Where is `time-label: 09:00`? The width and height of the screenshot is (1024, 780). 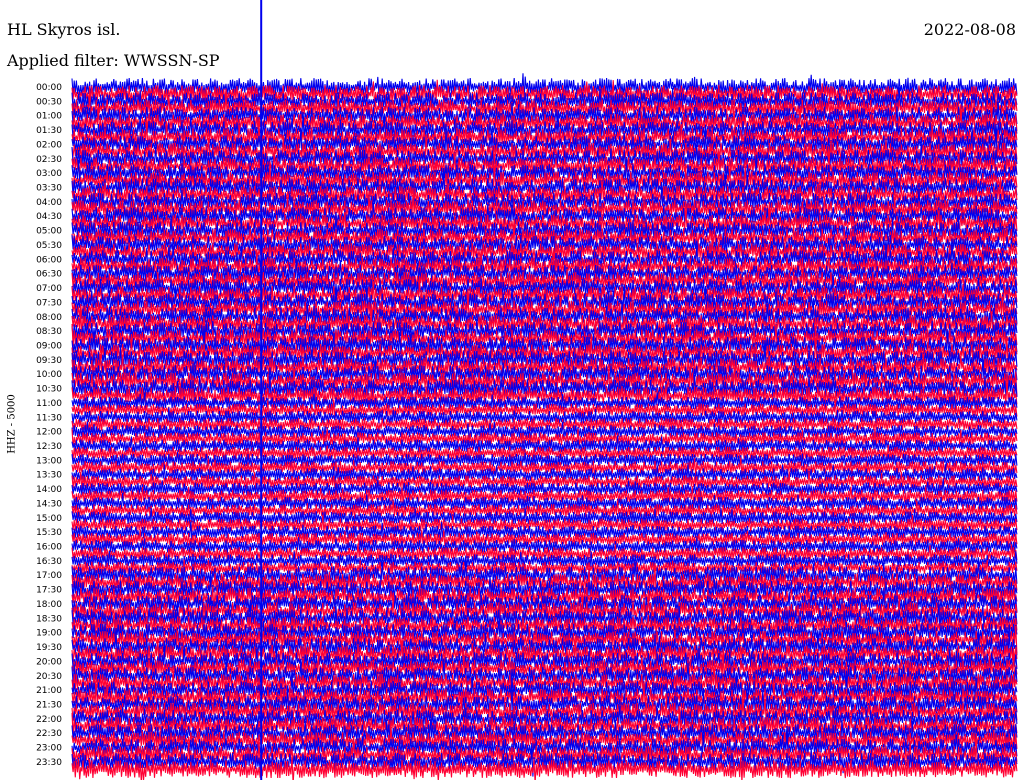
time-label: 09:00 is located at coordinates (49, 346).